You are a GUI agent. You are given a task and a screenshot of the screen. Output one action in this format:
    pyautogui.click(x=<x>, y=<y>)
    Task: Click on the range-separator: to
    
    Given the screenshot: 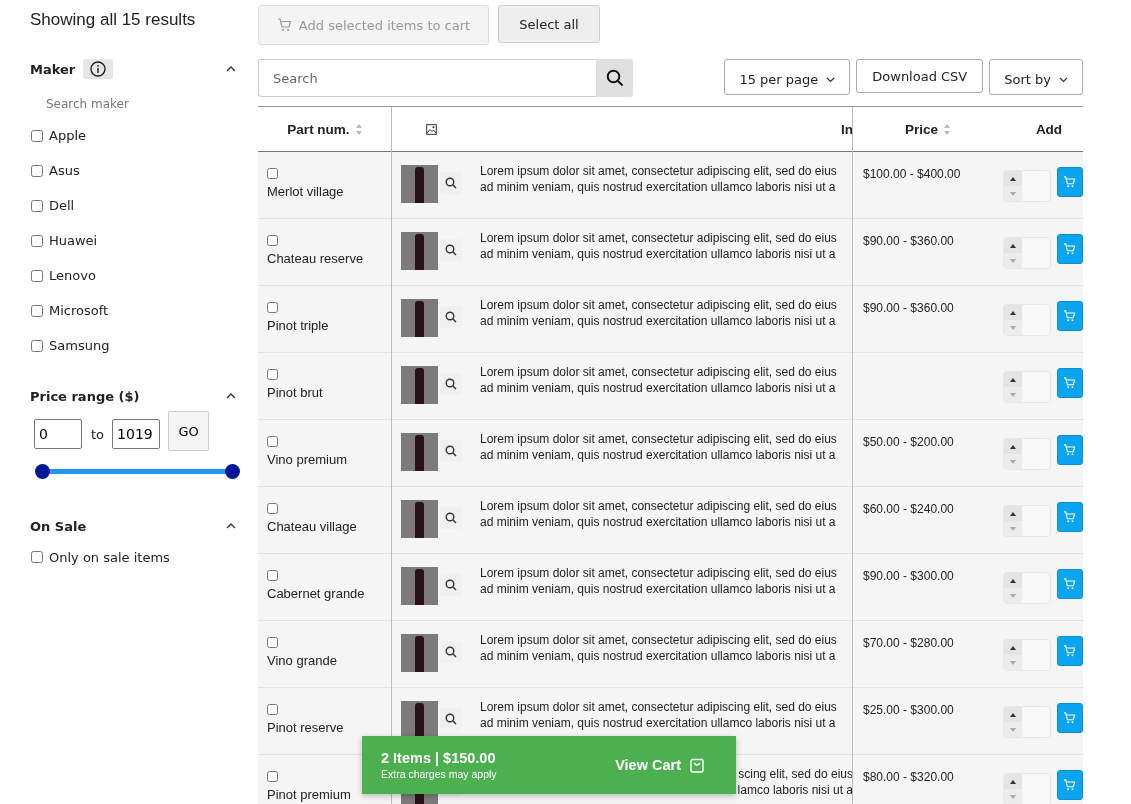 What is the action you would take?
    pyautogui.click(x=98, y=434)
    